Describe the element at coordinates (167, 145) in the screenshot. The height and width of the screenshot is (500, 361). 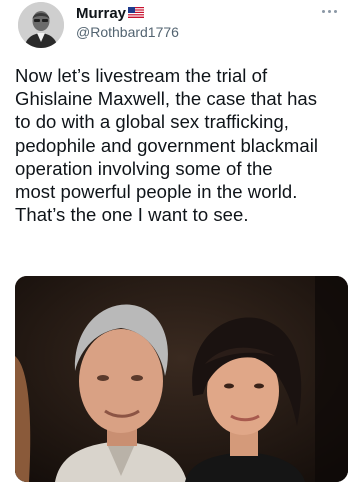
I see `tweet-line: pedophile and government blackmail` at that location.